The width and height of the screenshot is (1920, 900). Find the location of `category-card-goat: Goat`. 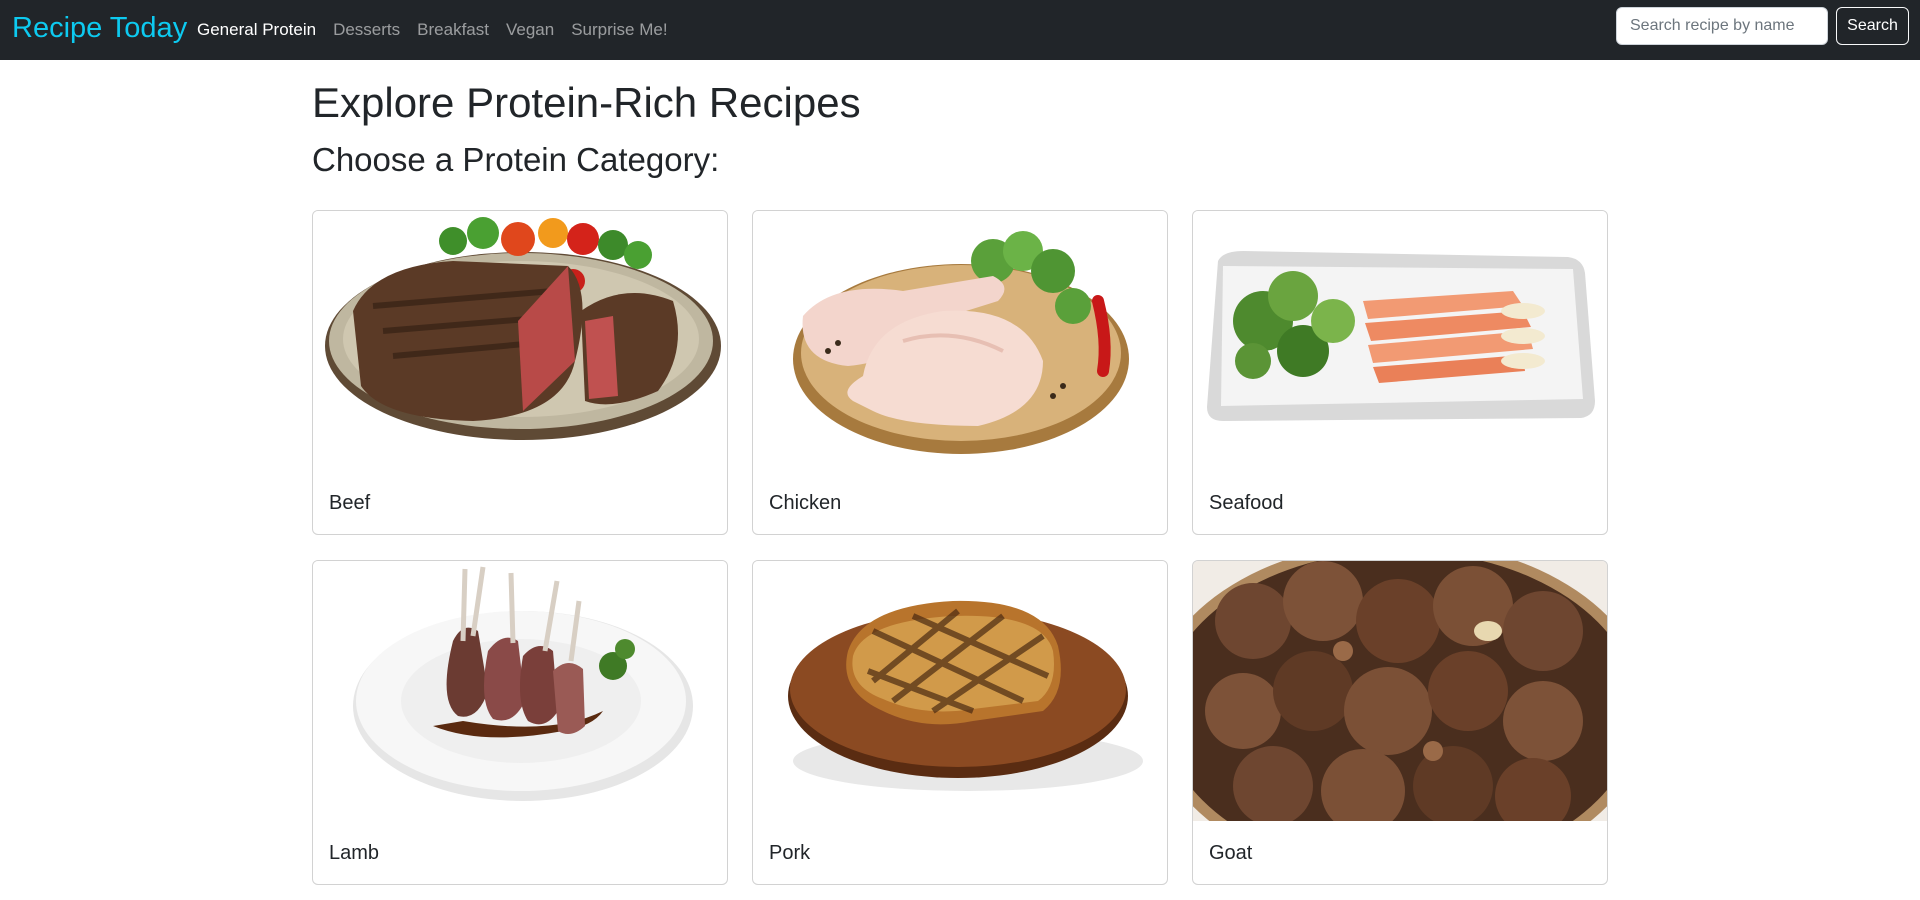

category-card-goat: Goat is located at coordinates (1400, 722).